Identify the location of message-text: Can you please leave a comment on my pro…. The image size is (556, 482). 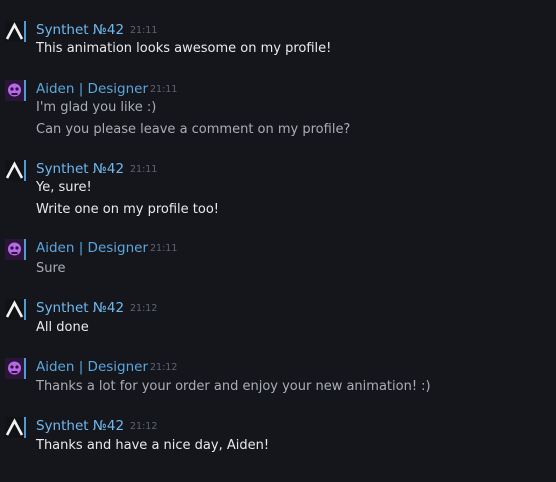
(193, 129).